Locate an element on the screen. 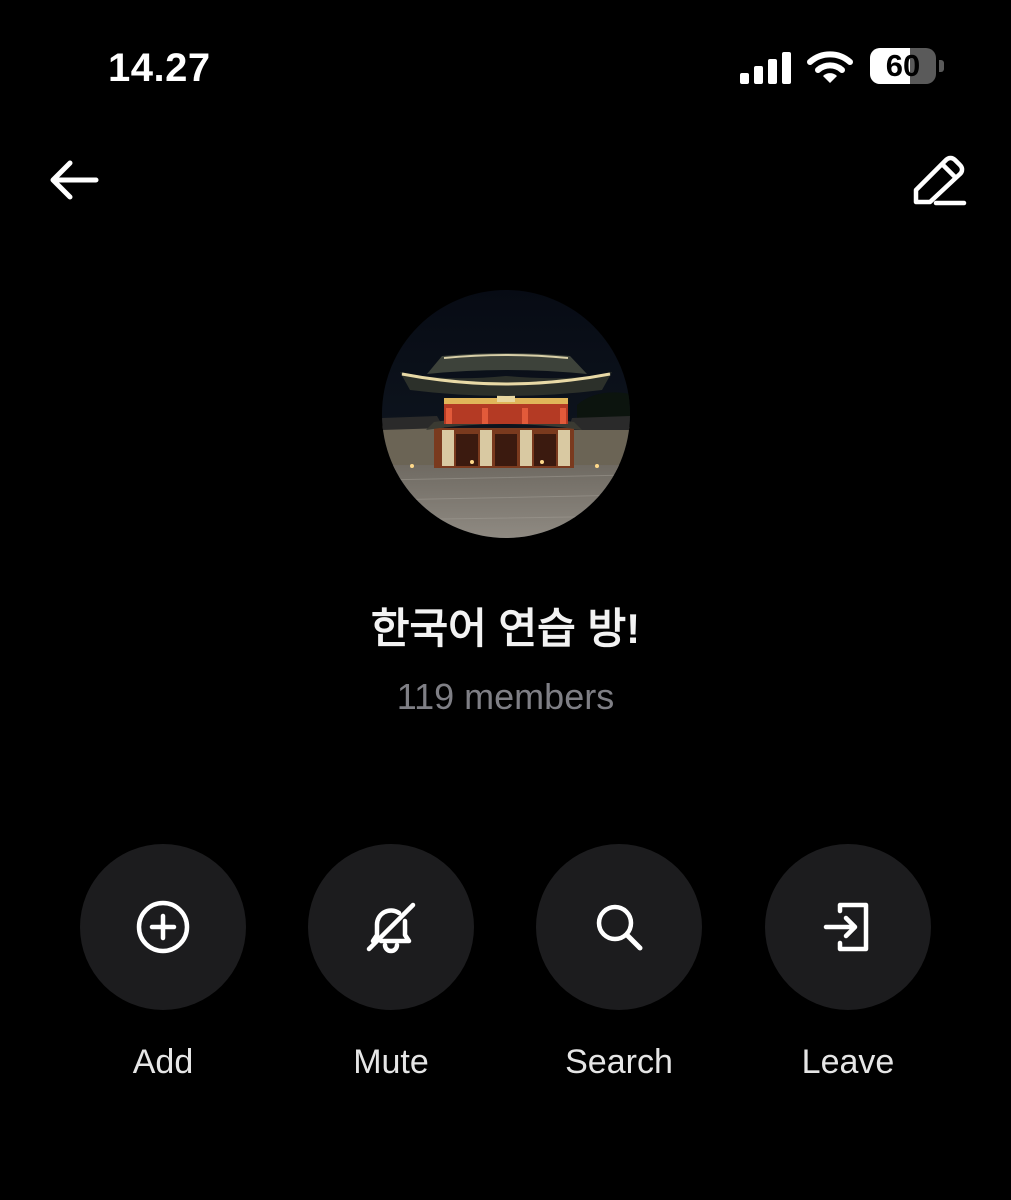  mute-label: Mute is located at coordinates (391, 1062).